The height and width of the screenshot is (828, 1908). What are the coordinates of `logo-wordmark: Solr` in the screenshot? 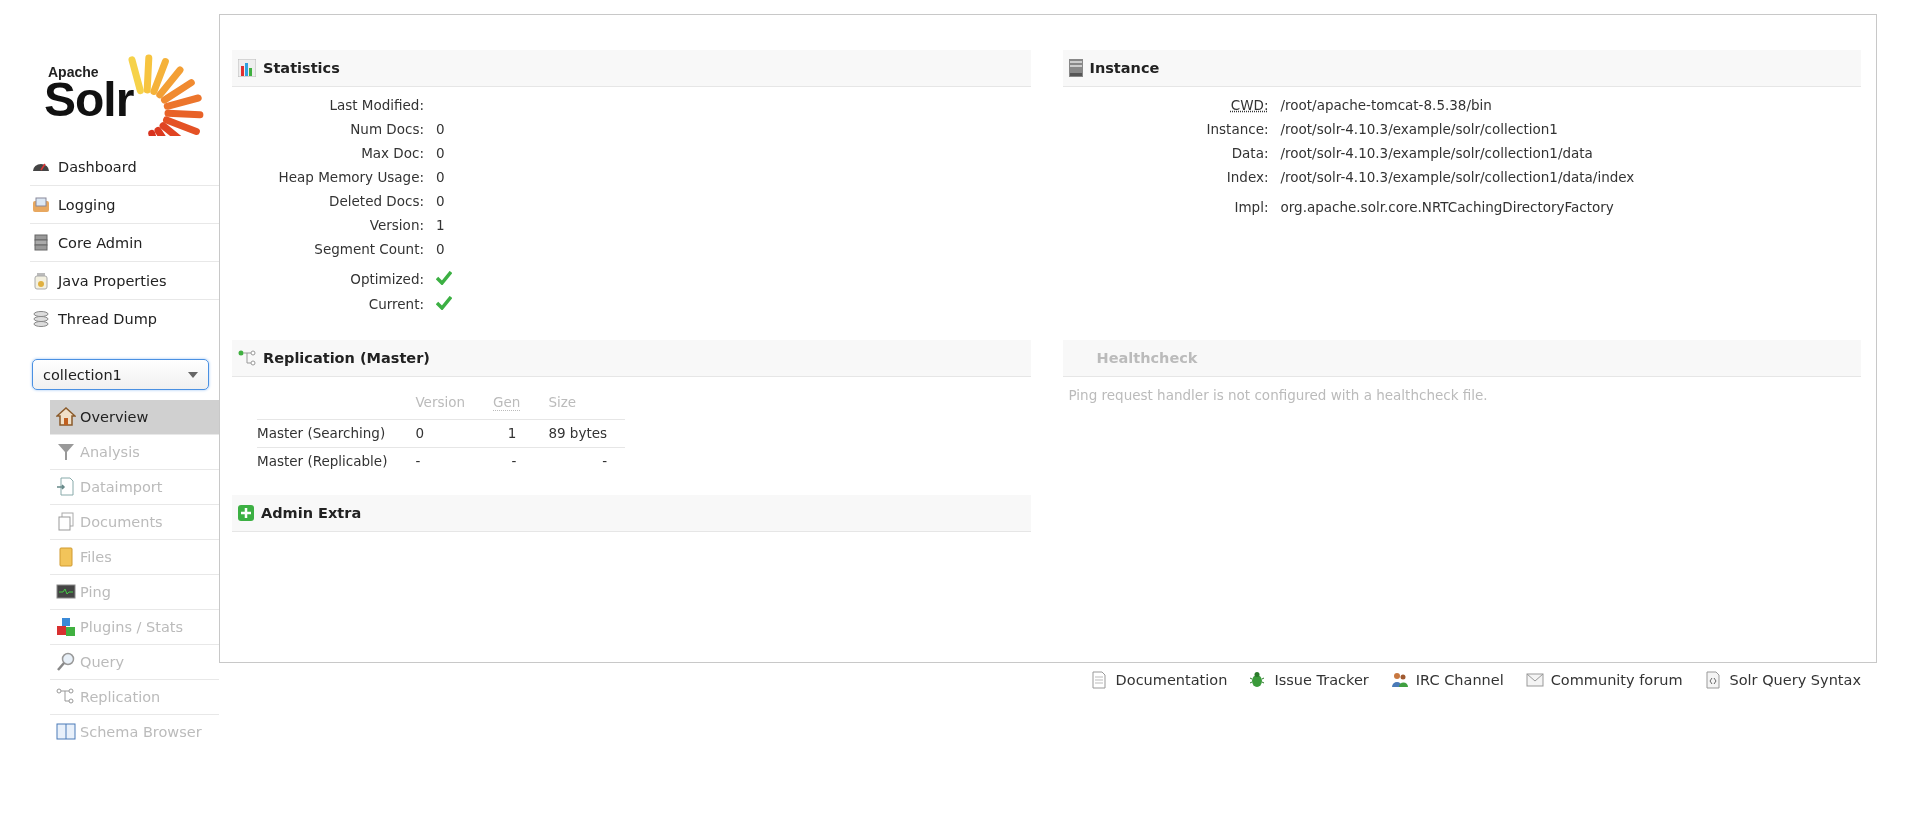 It's located at (89, 100).